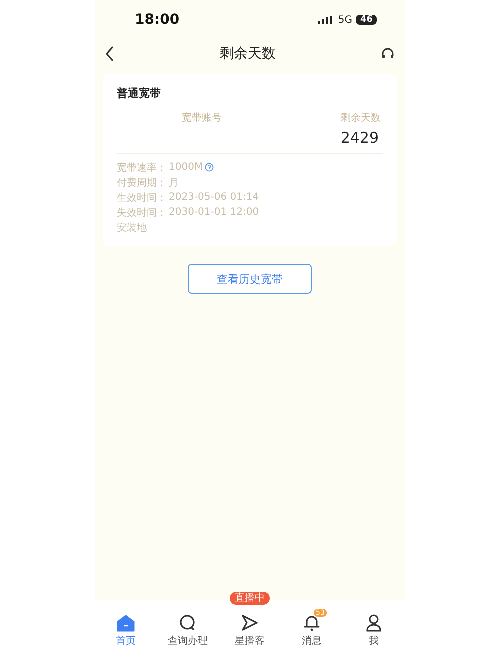 The height and width of the screenshot is (656, 500). I want to click on field-value: 2023-05-06 01:14, so click(214, 197).